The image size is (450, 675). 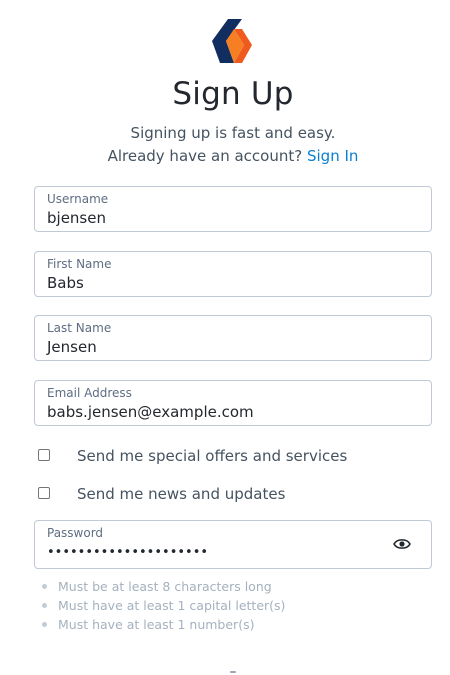 I want to click on password-field: Password •••••••••••••••••••••, so click(x=233, y=544).